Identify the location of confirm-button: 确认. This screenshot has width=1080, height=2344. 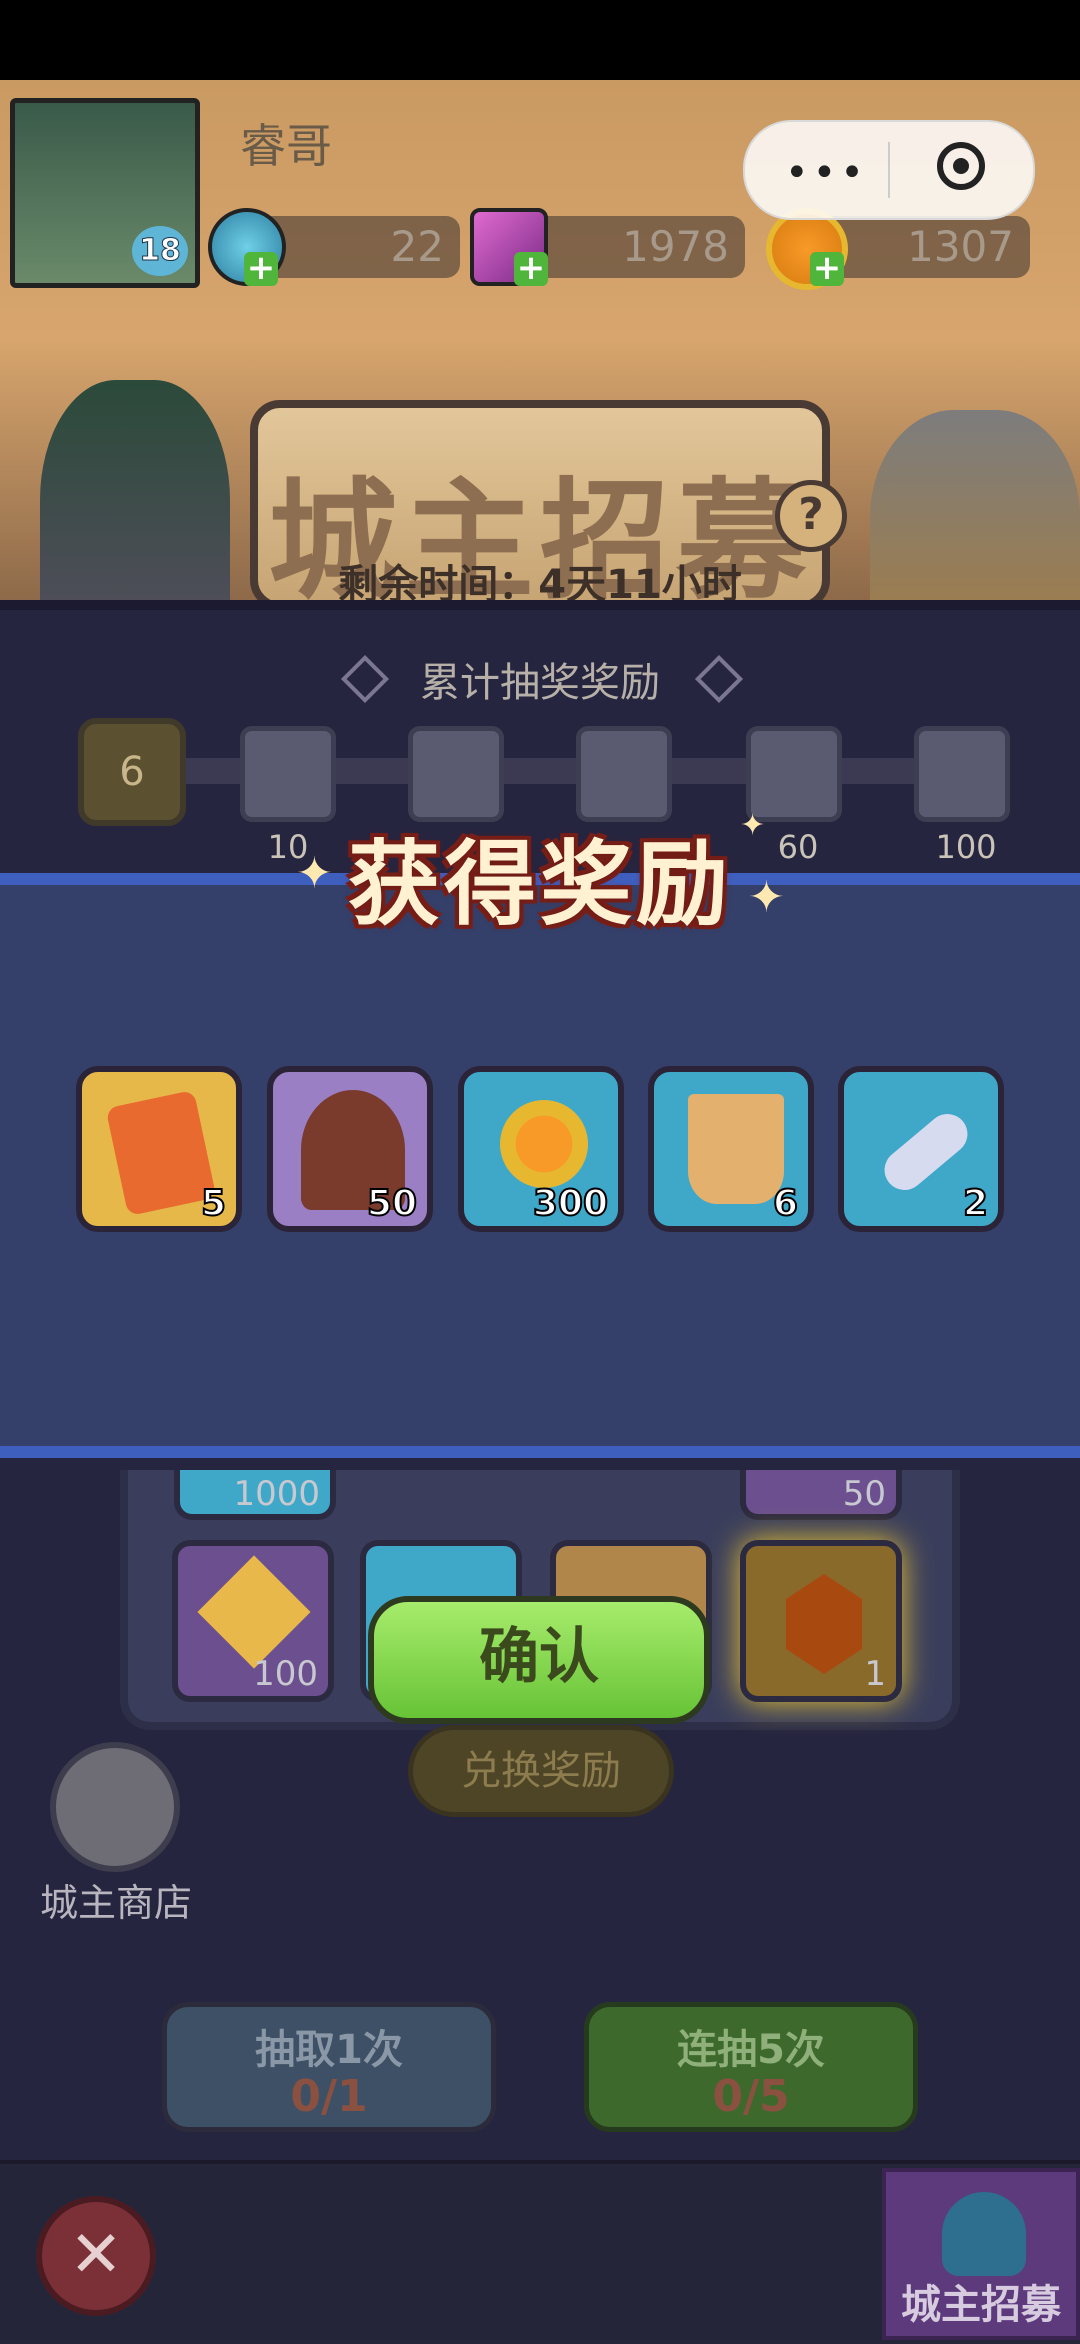
(539, 1660).